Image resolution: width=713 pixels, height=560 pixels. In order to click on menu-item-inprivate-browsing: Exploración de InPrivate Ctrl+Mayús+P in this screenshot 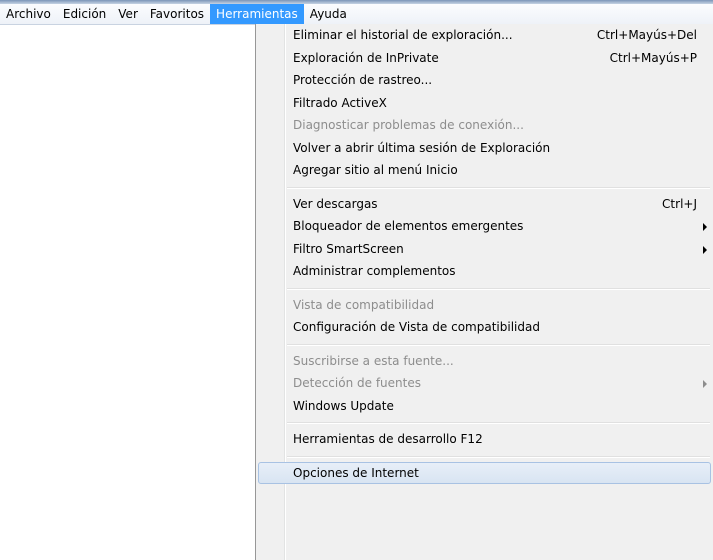, I will do `click(484, 58)`.